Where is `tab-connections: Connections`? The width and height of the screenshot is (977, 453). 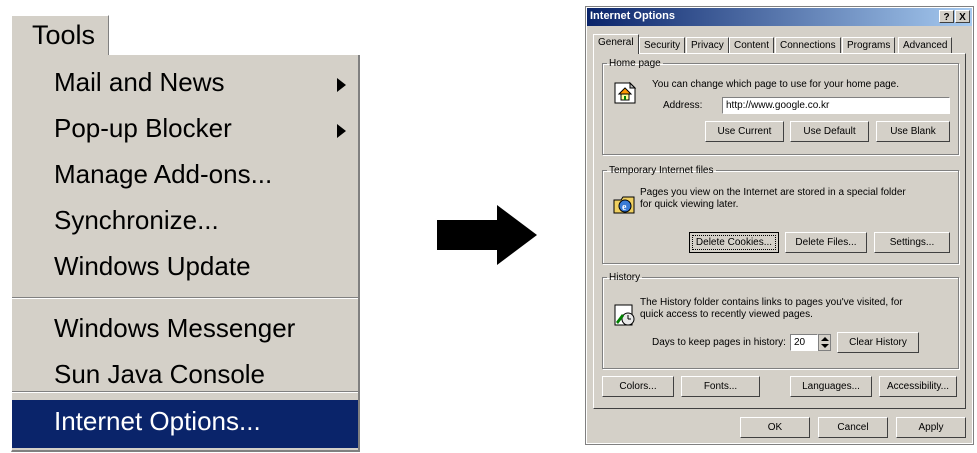
tab-connections: Connections is located at coordinates (808, 45).